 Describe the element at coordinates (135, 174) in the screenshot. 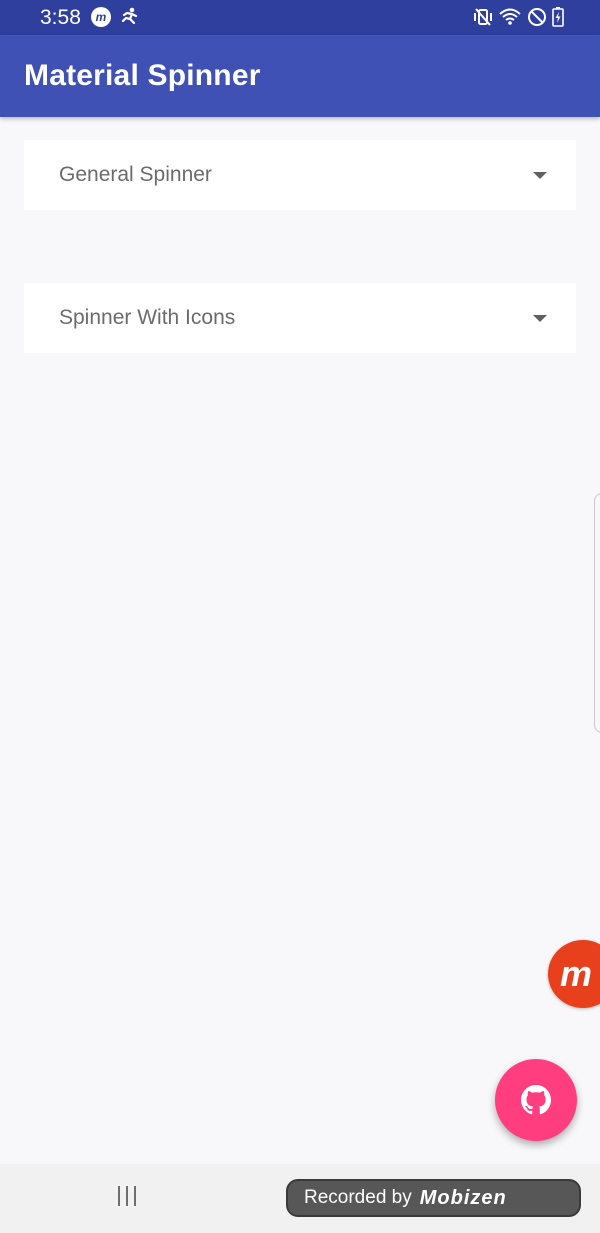

I see `spinner-label: General Spinner` at that location.